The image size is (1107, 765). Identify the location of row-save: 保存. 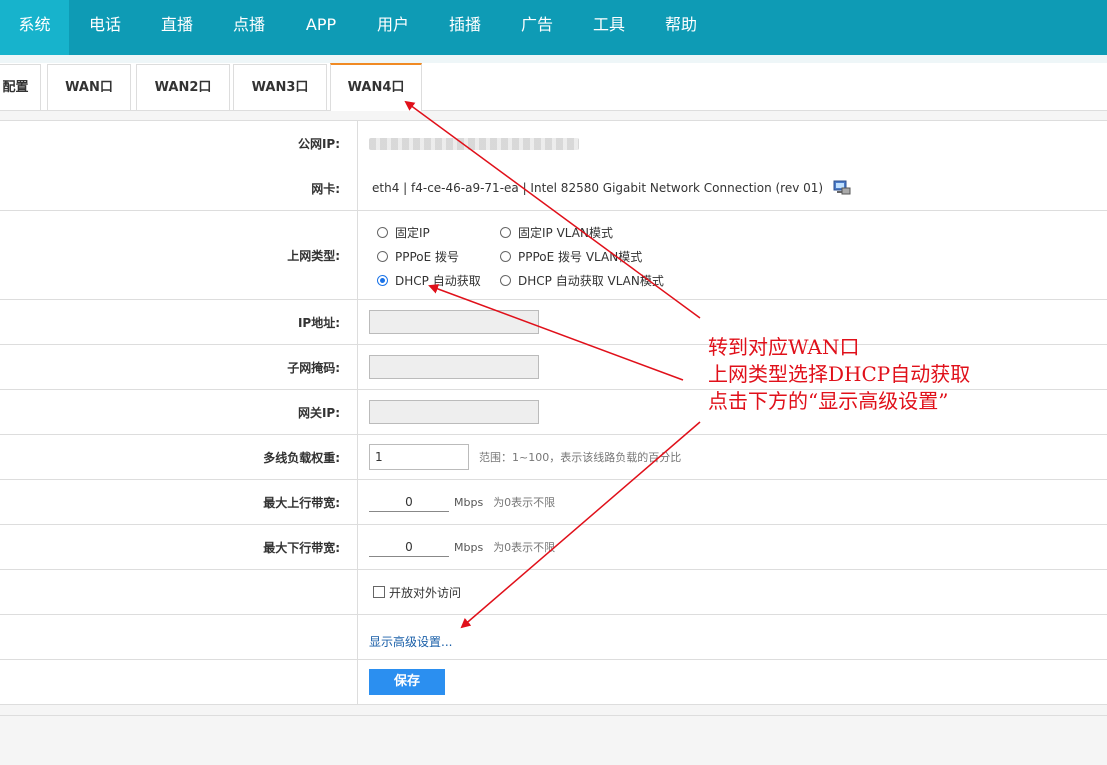
(553, 682).